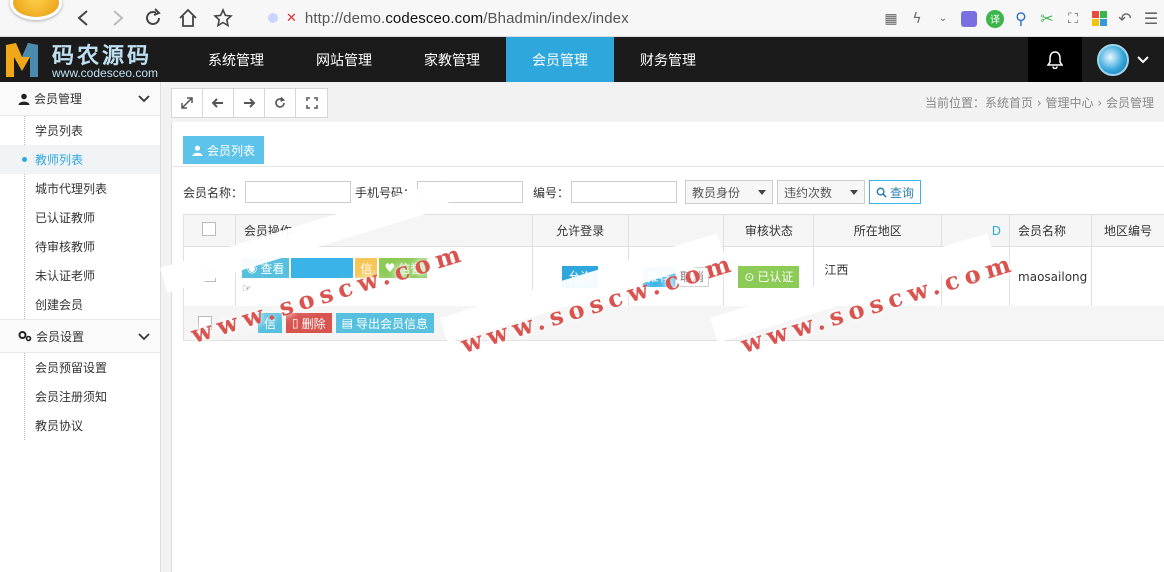 The width and height of the screenshot is (1164, 572). What do you see at coordinates (80, 246) in the screenshot?
I see `sidebar-item-pending-teachers: 待审核教师` at bounding box center [80, 246].